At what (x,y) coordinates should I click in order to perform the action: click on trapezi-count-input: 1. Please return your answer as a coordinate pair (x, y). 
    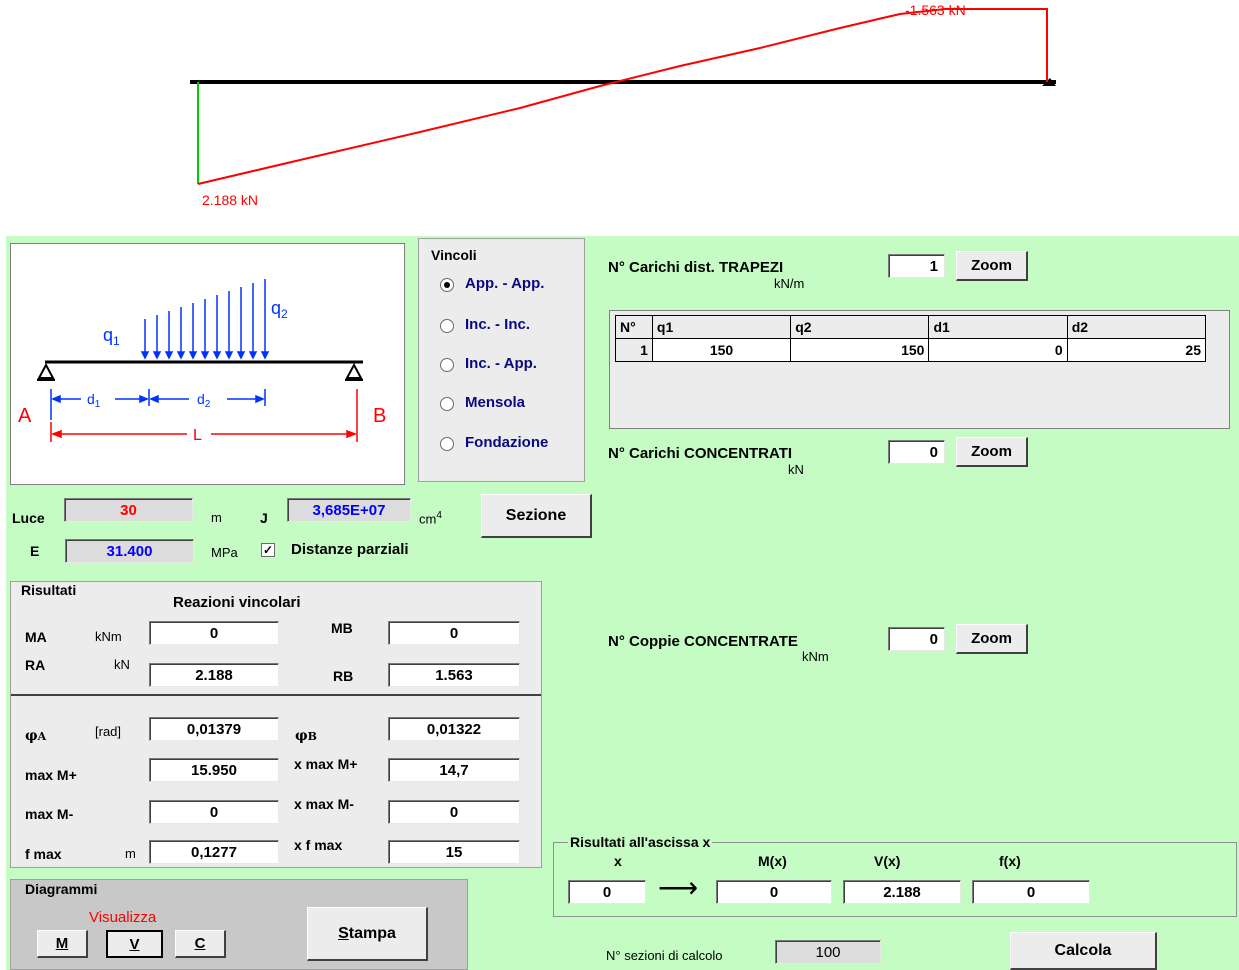
    Looking at the image, I should click on (916, 266).